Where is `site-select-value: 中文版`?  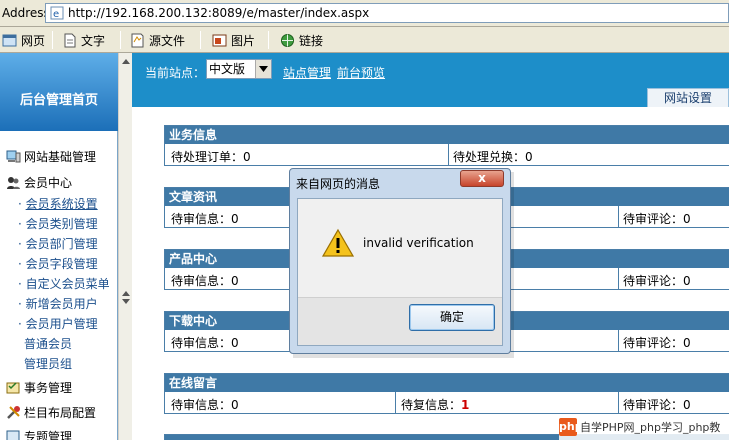
site-select-value: 中文版 is located at coordinates (227, 69).